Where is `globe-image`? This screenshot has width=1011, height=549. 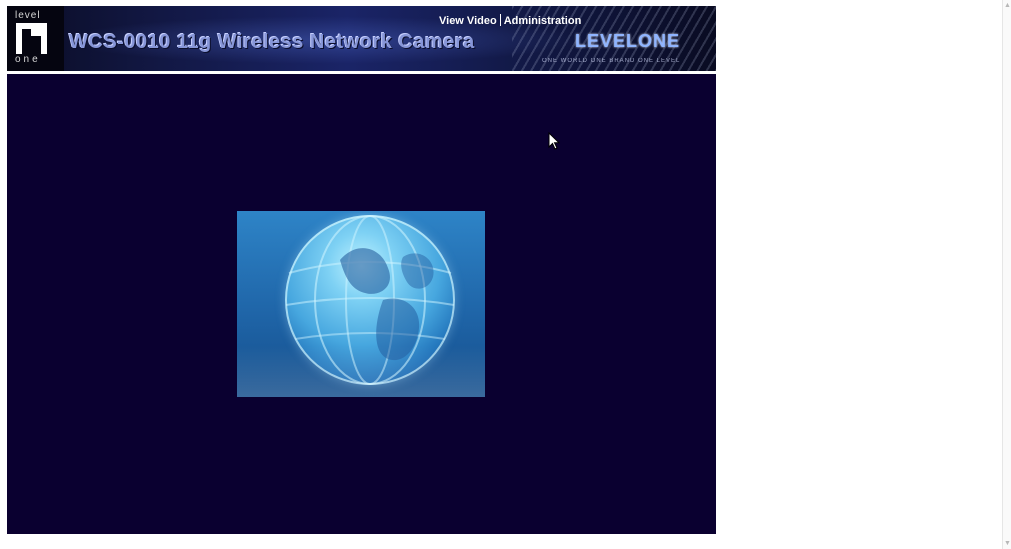 globe-image is located at coordinates (361, 304).